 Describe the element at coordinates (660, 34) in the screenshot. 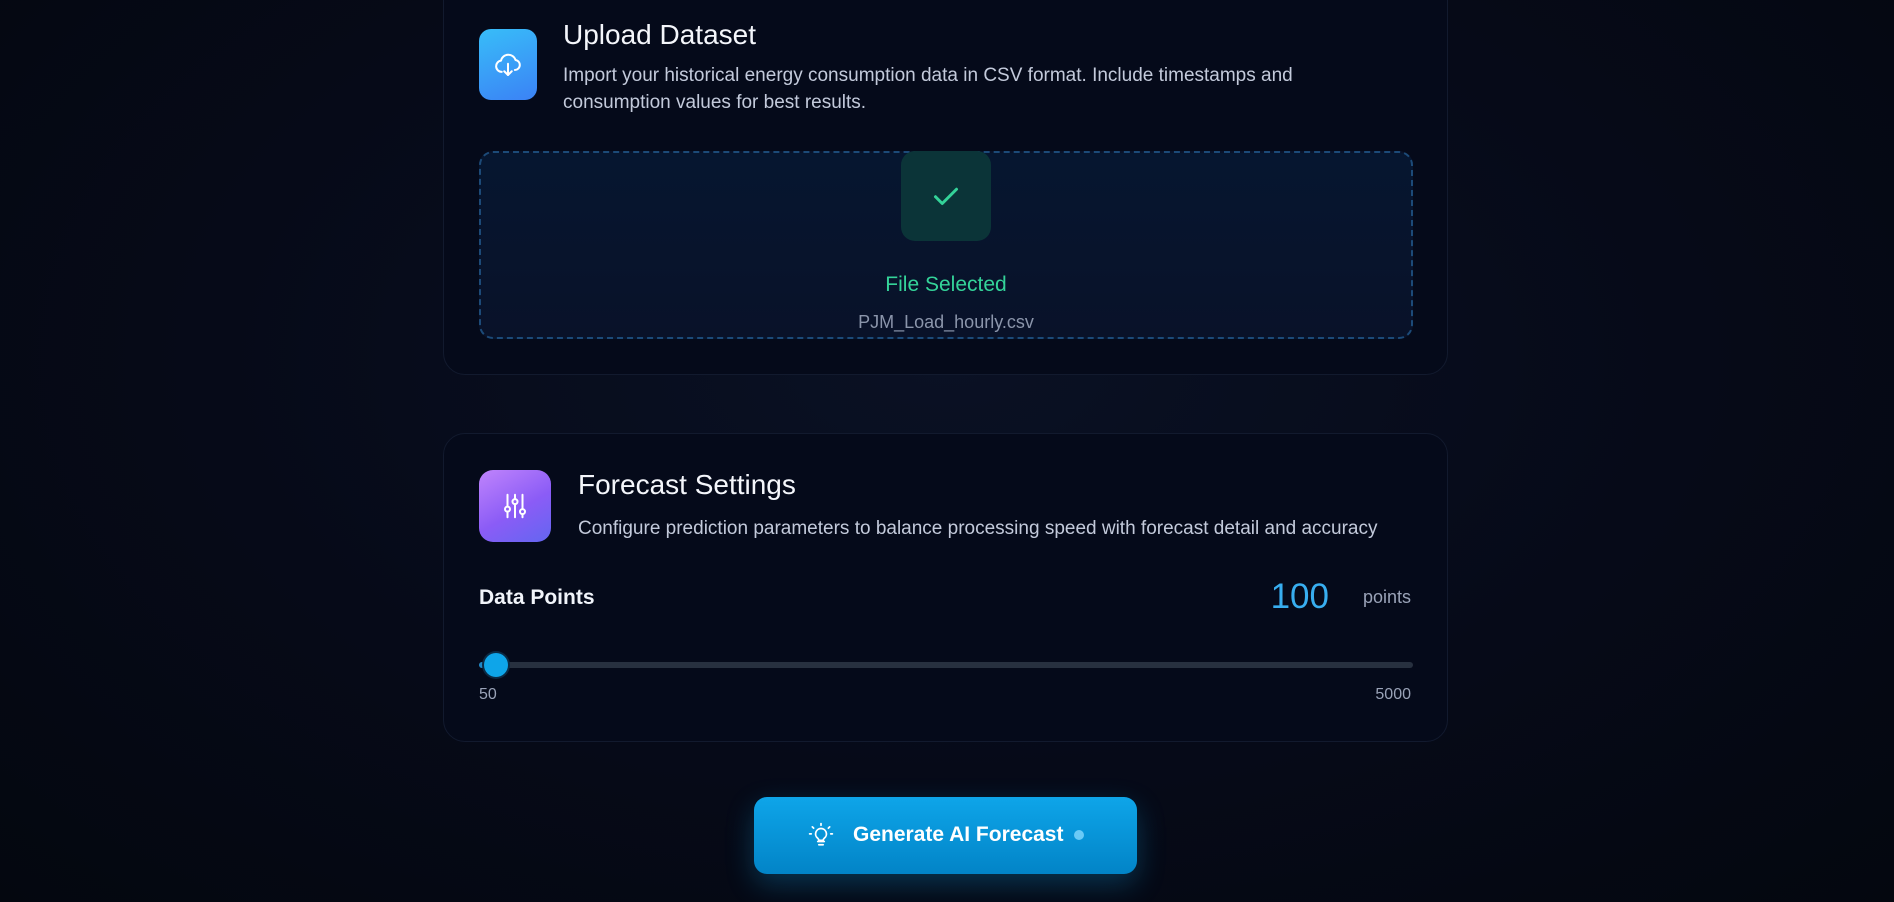

I see `upload-card-title: Upload Dataset` at that location.